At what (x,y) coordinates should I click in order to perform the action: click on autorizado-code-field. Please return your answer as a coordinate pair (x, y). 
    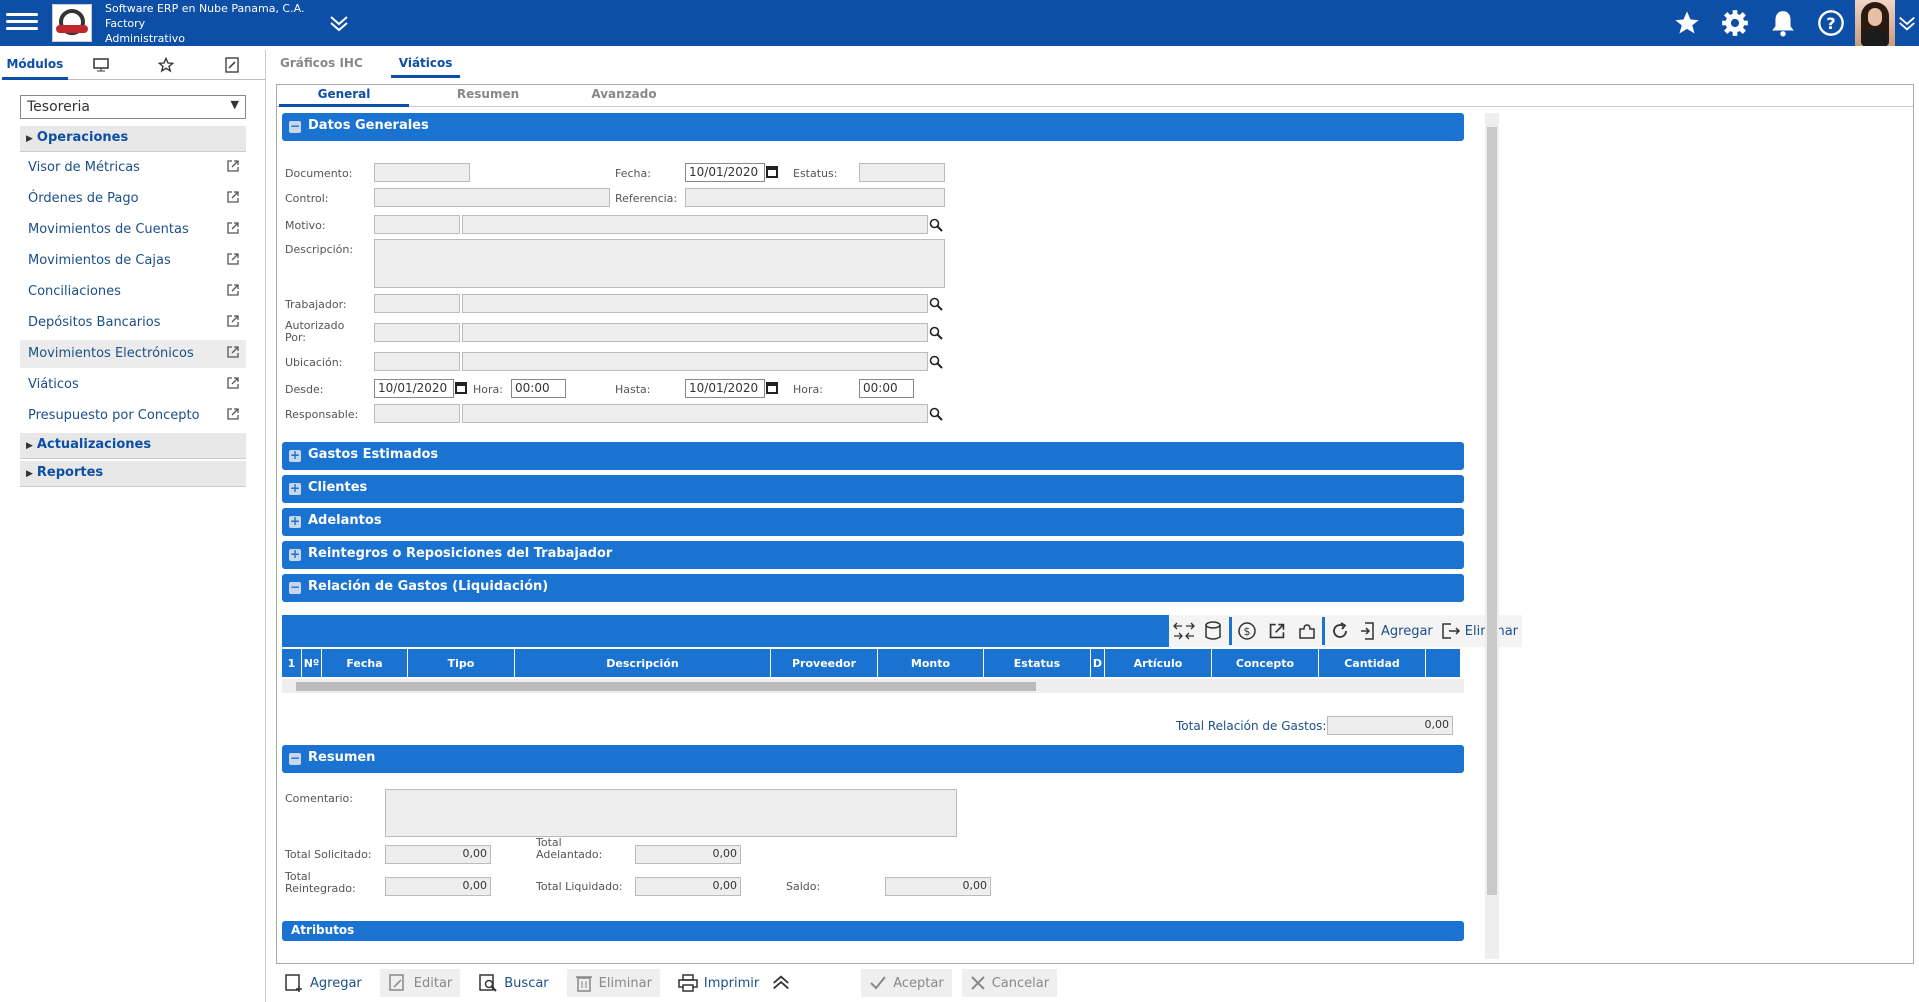
    Looking at the image, I should click on (417, 332).